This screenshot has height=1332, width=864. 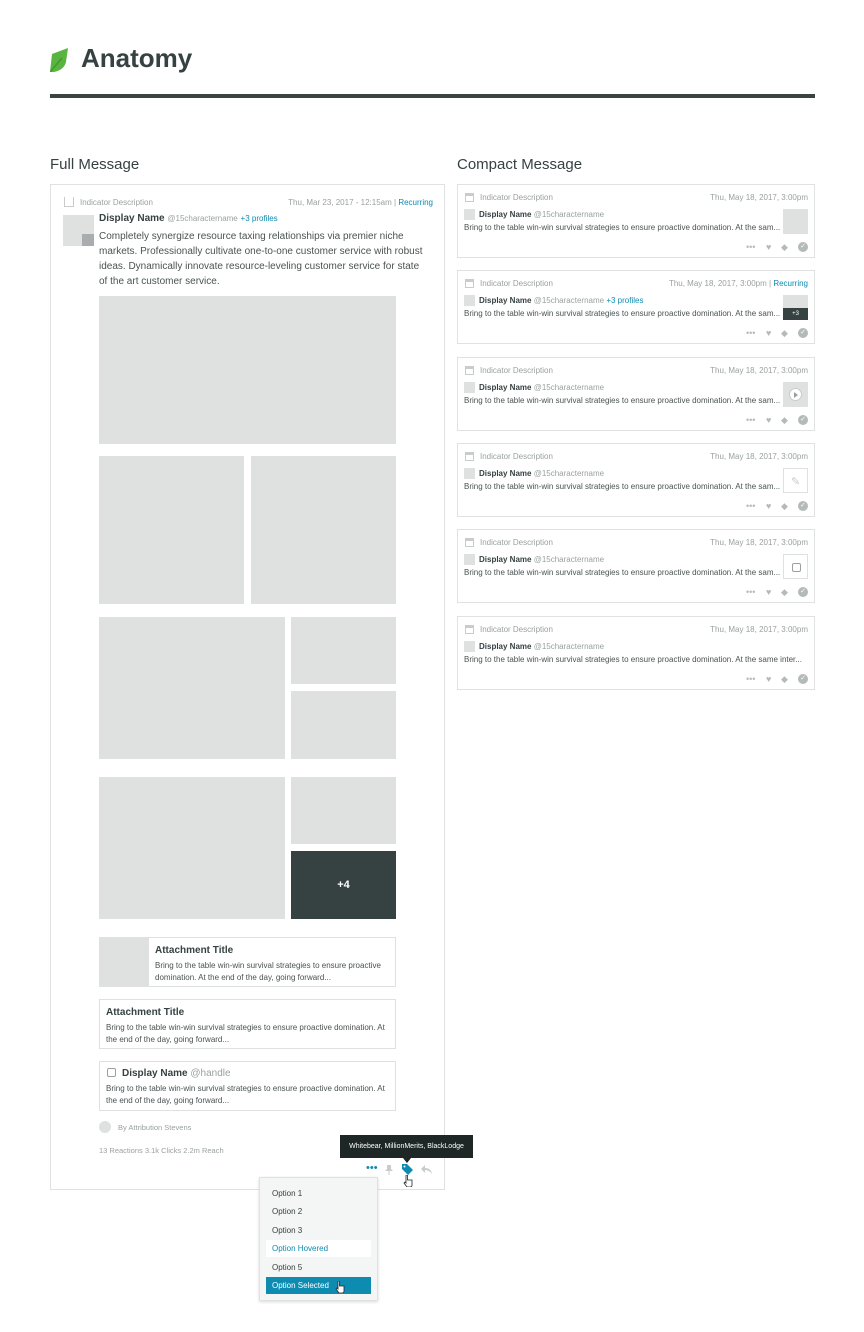 What do you see at coordinates (795, 221) in the screenshot?
I see `image-thumbnail` at bounding box center [795, 221].